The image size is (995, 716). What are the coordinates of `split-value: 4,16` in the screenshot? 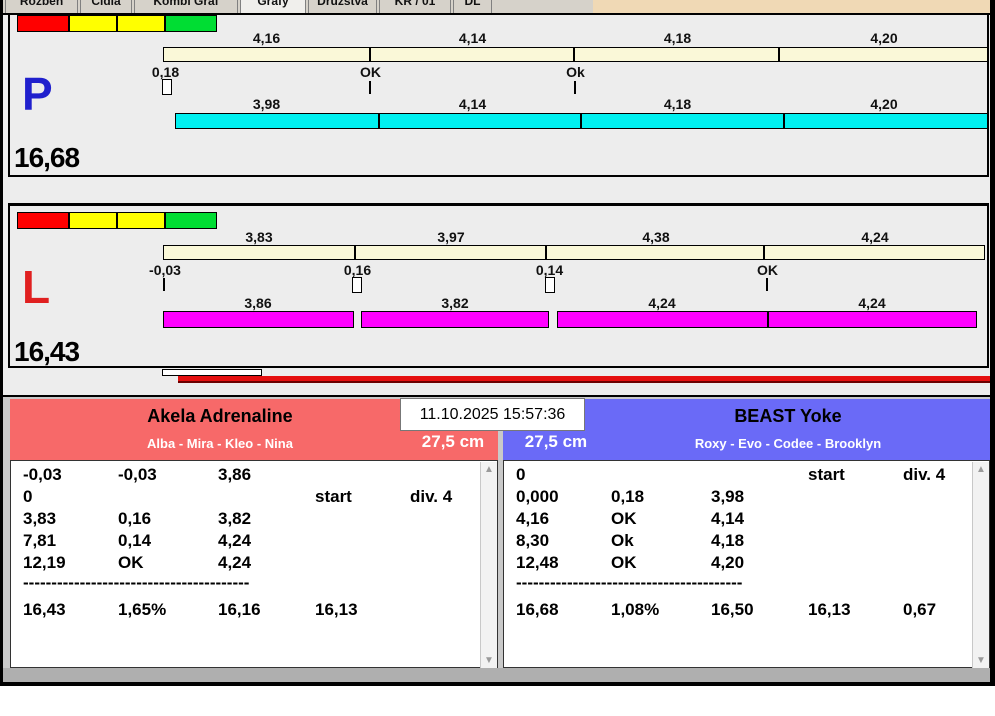 It's located at (266, 38).